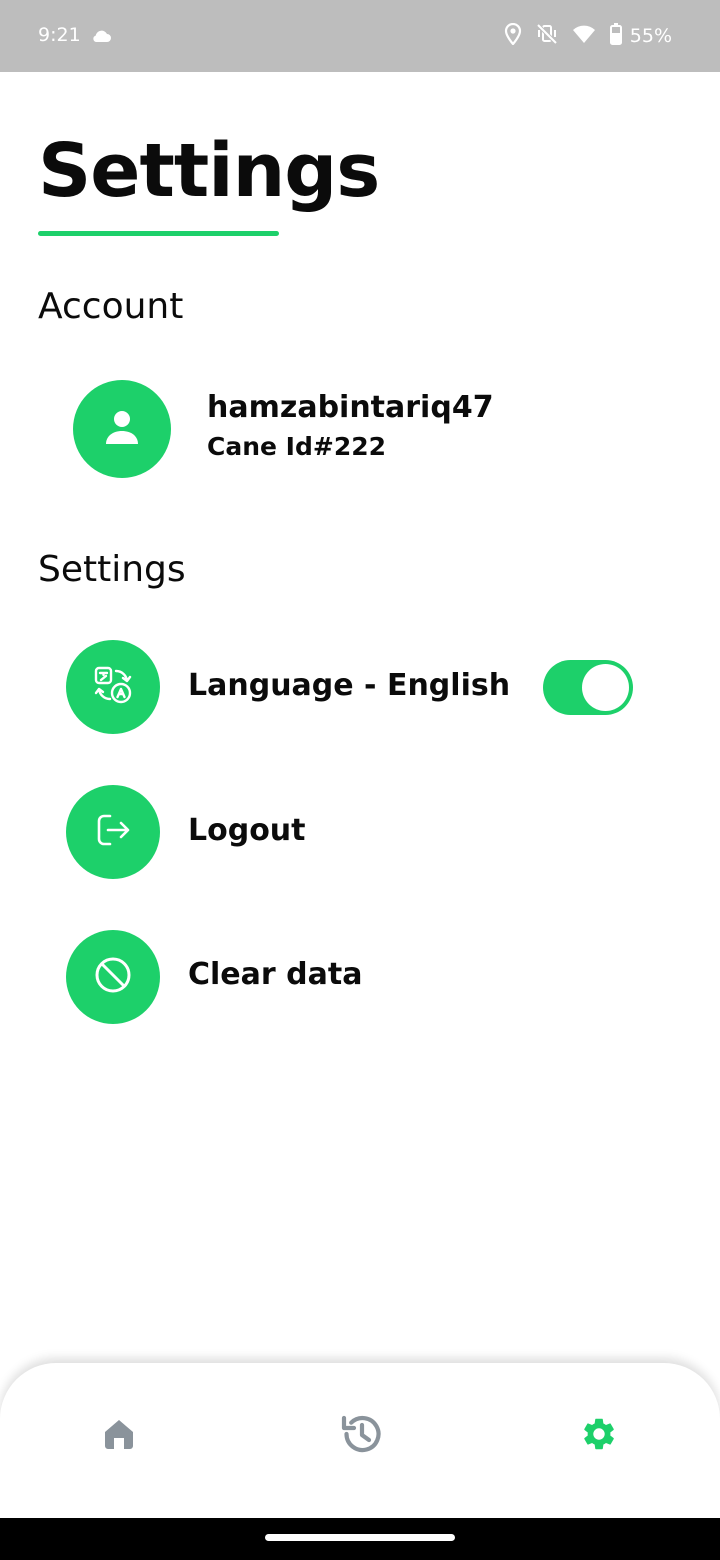 The height and width of the screenshot is (1560, 720). I want to click on logout-icon, so click(113, 832).